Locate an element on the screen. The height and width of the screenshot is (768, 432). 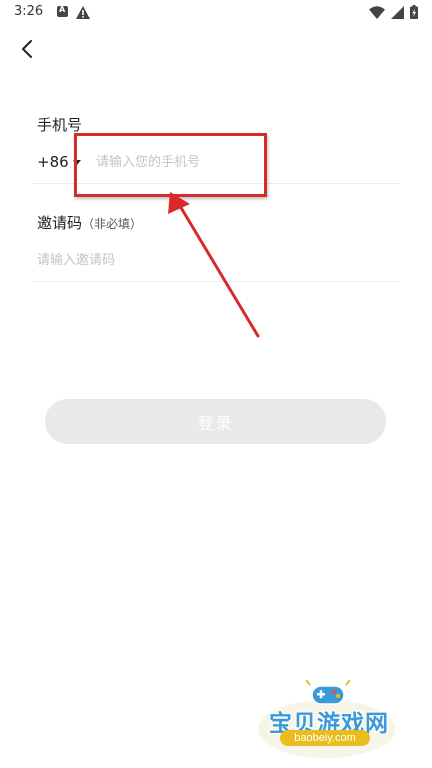
invite-optional-hint: （非必填） is located at coordinates (112, 224).